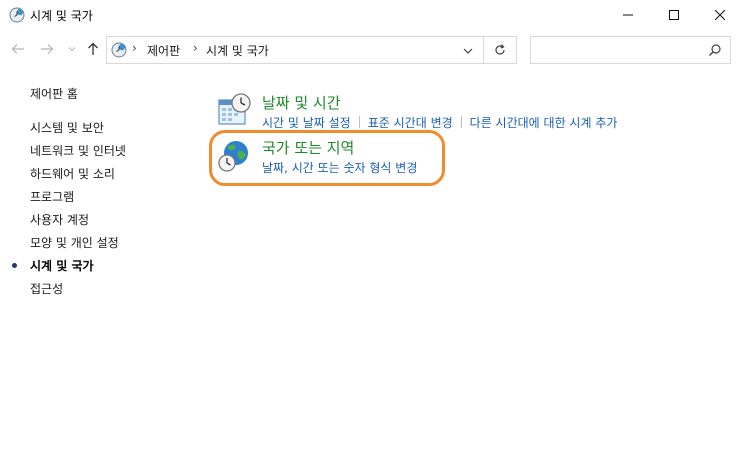  Describe the element at coordinates (163, 50) in the screenshot. I see `breadcrumb-control-panel: 제어판` at that location.